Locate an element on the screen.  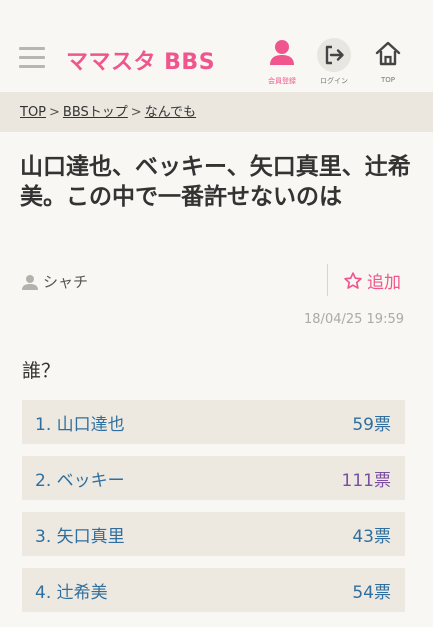
poll-choice-label: 3. 矢口真里 is located at coordinates (80, 536).